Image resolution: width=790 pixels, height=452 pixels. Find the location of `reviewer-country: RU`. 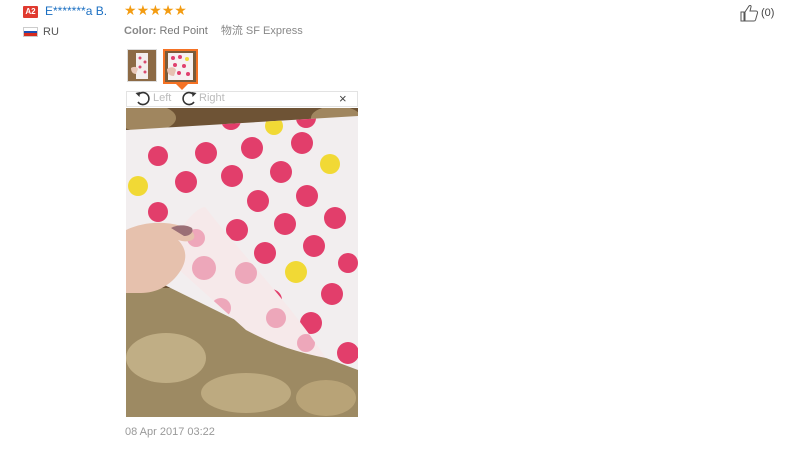

reviewer-country: RU is located at coordinates (51, 32).